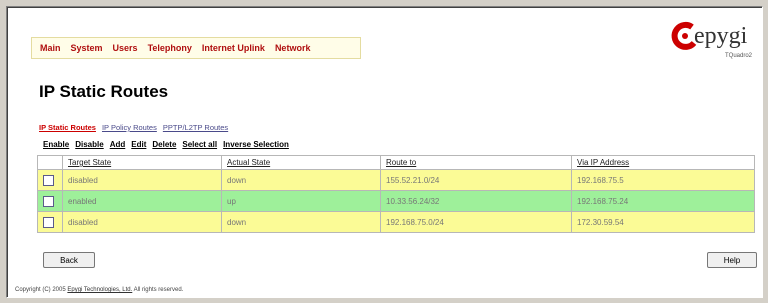  Describe the element at coordinates (301, 201) in the screenshot. I see `actual-state-cell: up` at that location.